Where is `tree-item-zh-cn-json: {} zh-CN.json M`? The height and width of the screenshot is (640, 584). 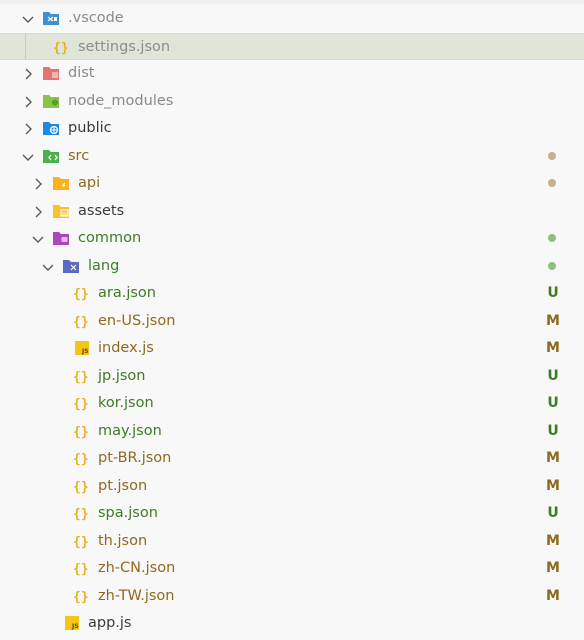
tree-item-zh-cn-json: {} zh-CN.json M is located at coordinates (292, 568).